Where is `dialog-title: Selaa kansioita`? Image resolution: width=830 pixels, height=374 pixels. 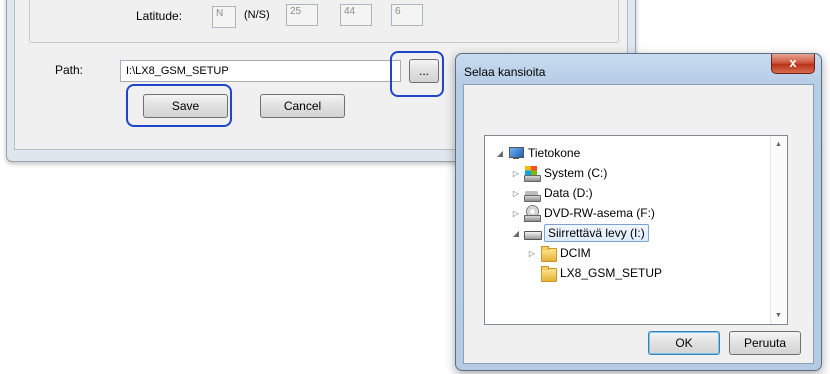
dialog-title: Selaa kansioita is located at coordinates (505, 72).